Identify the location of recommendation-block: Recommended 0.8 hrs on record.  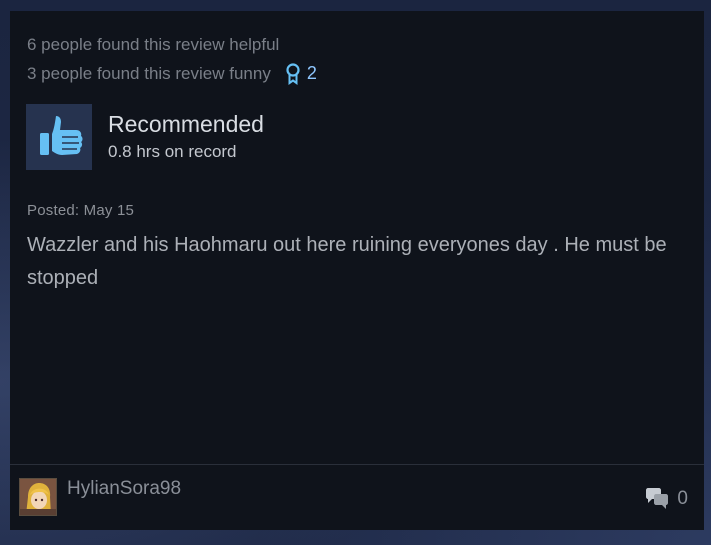
(145, 137).